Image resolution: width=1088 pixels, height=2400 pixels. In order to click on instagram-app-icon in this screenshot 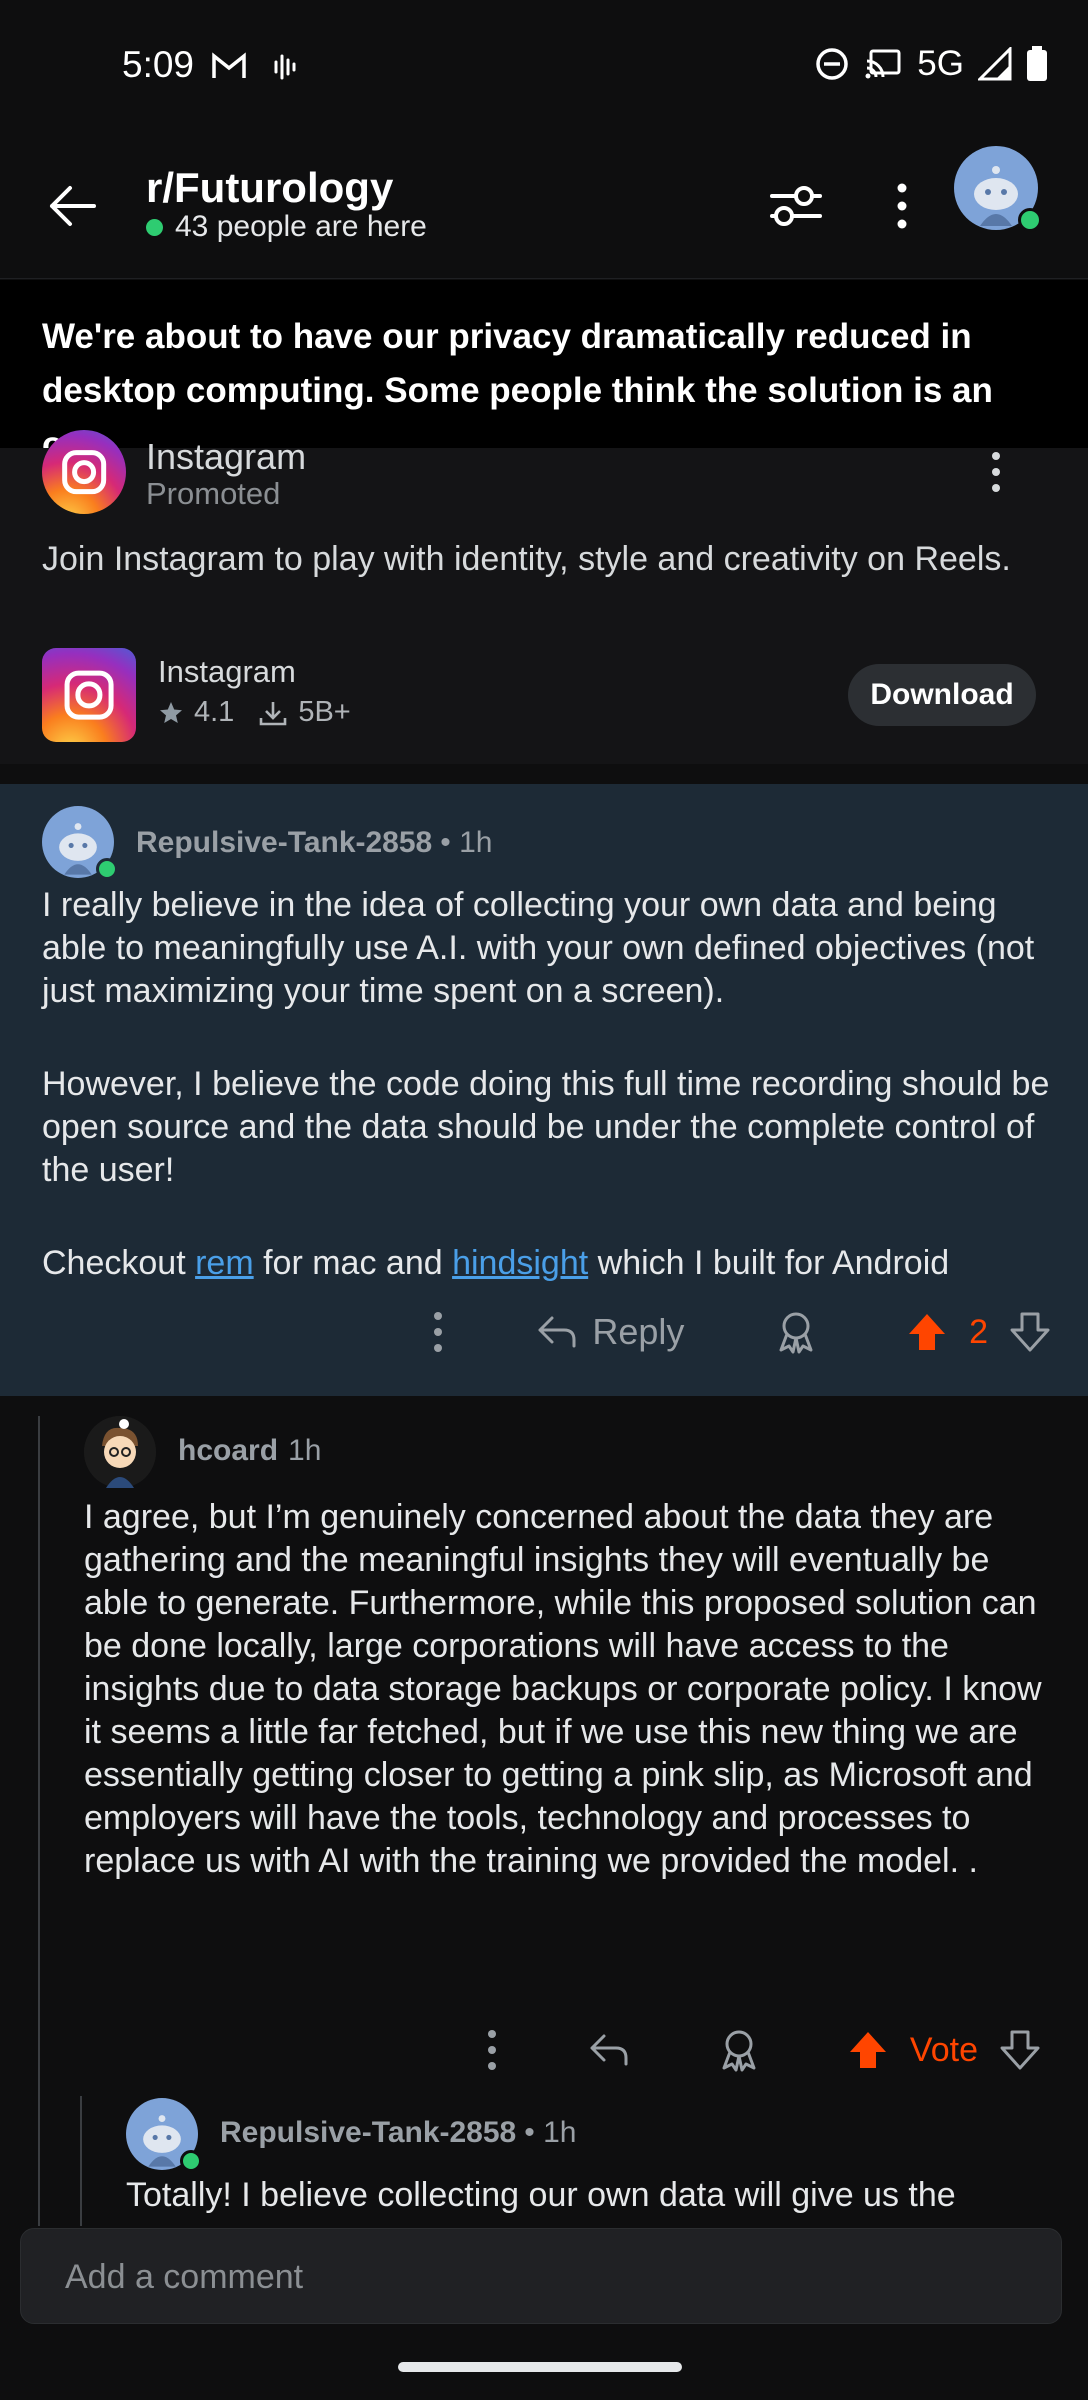, I will do `click(89, 695)`.